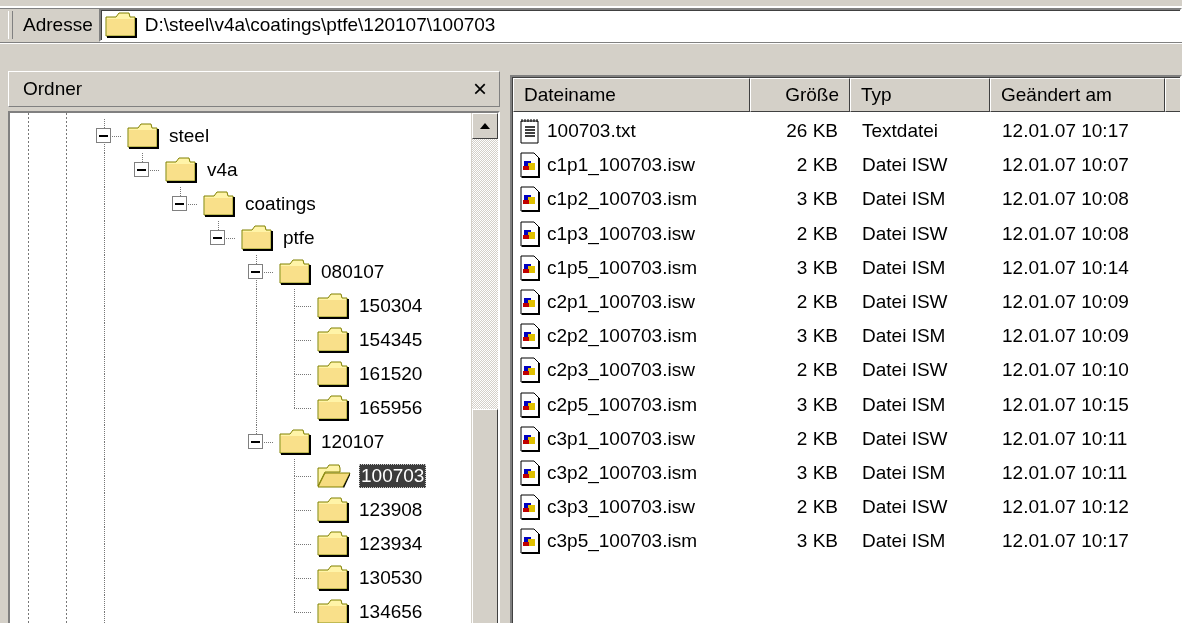 Image resolution: width=1182 pixels, height=623 pixels. Describe the element at coordinates (622, 199) in the screenshot. I see `file-name: c1p2_100703.ism` at that location.